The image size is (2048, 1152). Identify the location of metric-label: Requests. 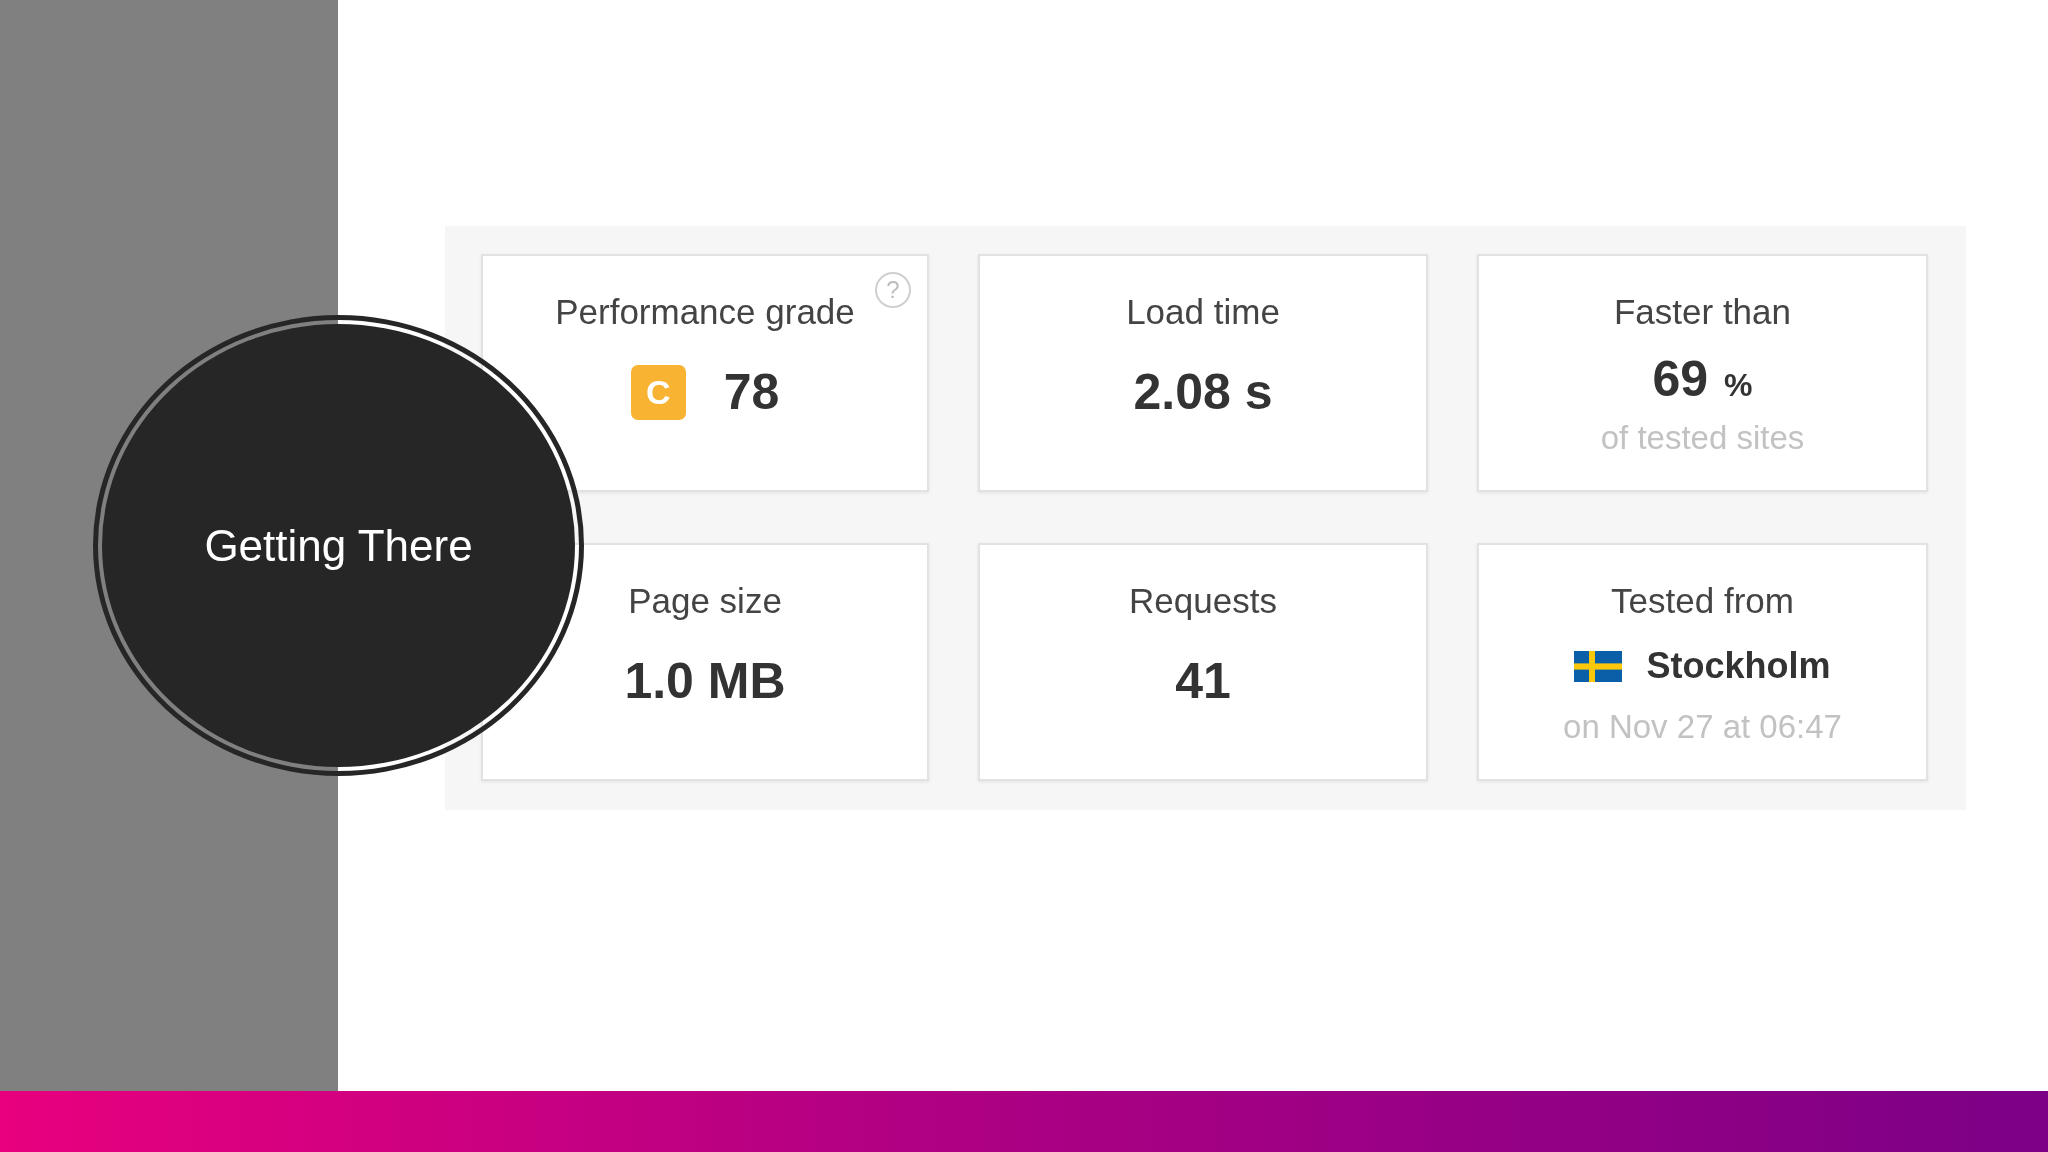
(1203, 601).